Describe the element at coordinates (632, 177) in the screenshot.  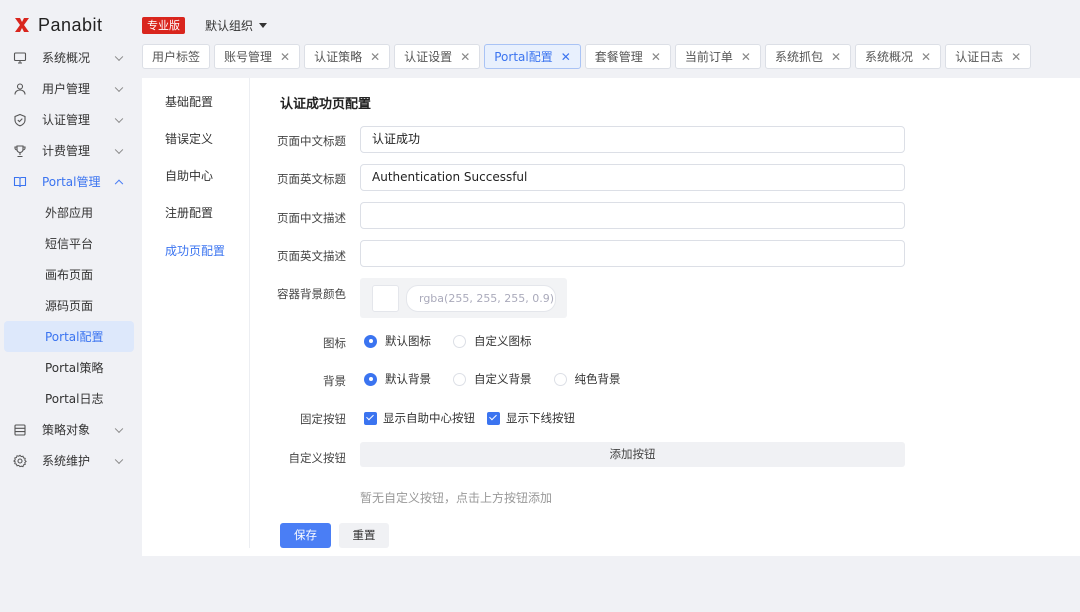
I see `en-title-input: Authentication Successful` at that location.